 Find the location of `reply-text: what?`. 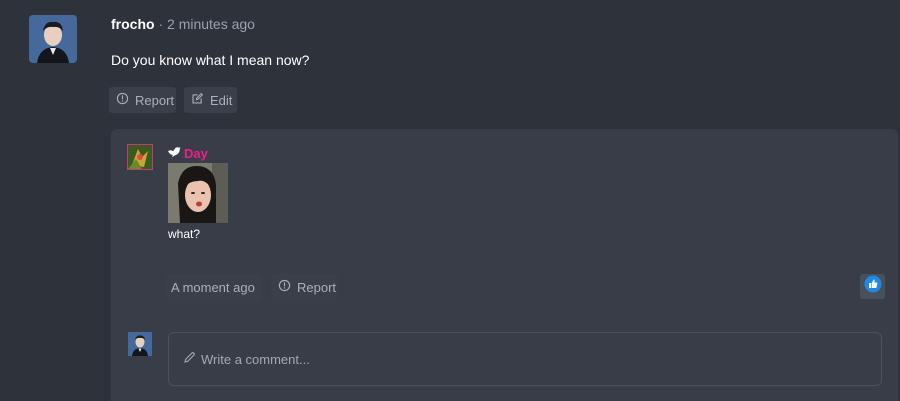

reply-text: what? is located at coordinates (184, 234).